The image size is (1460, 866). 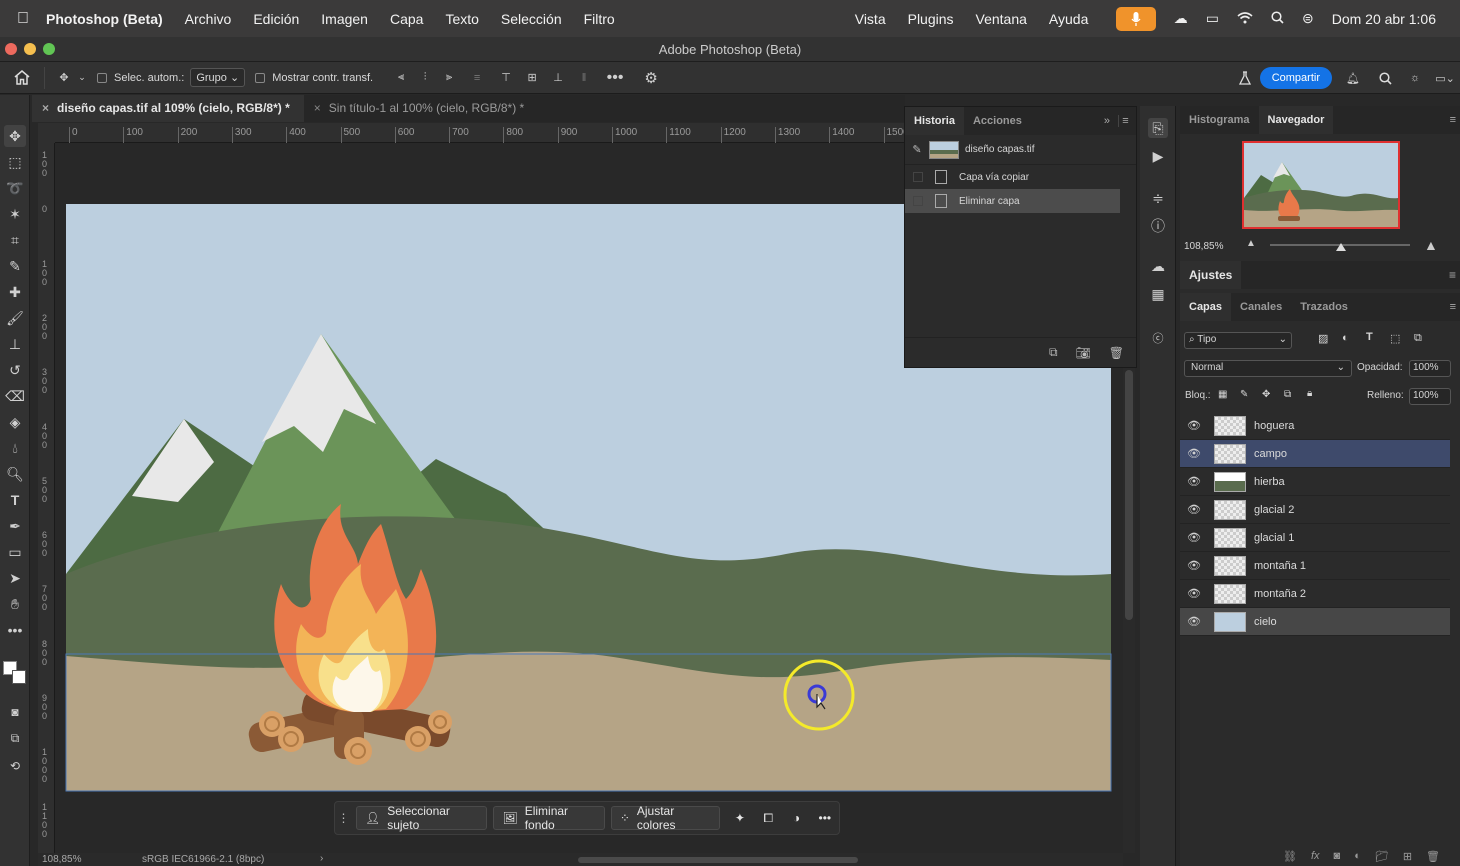 What do you see at coordinates (1020, 150) in the screenshot?
I see `history-snapshot: ✎ diseño capas.tif` at bounding box center [1020, 150].